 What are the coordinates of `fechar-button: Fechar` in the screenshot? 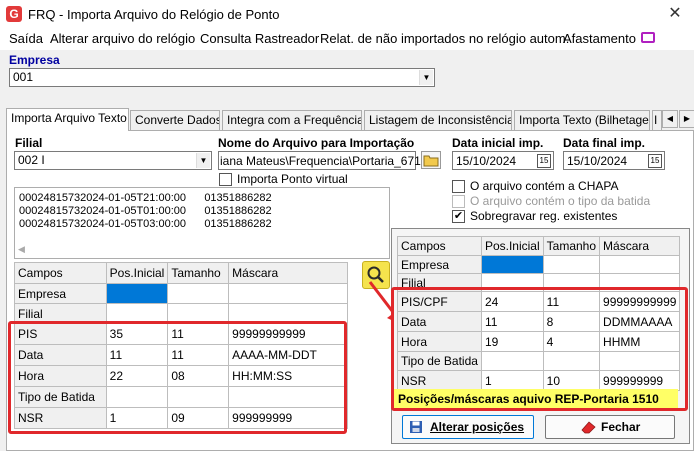 It's located at (610, 427).